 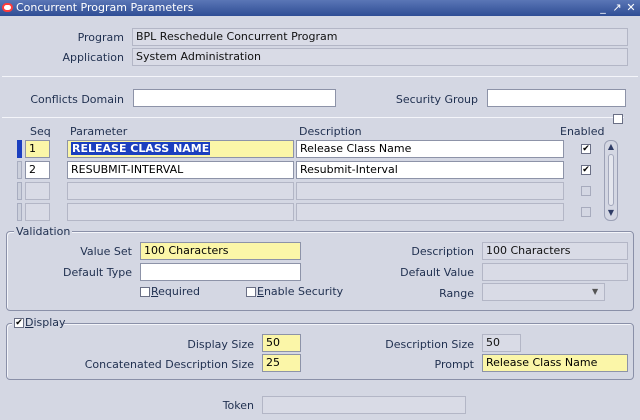 I want to click on col-header-seq: Seq, so click(x=40, y=131).